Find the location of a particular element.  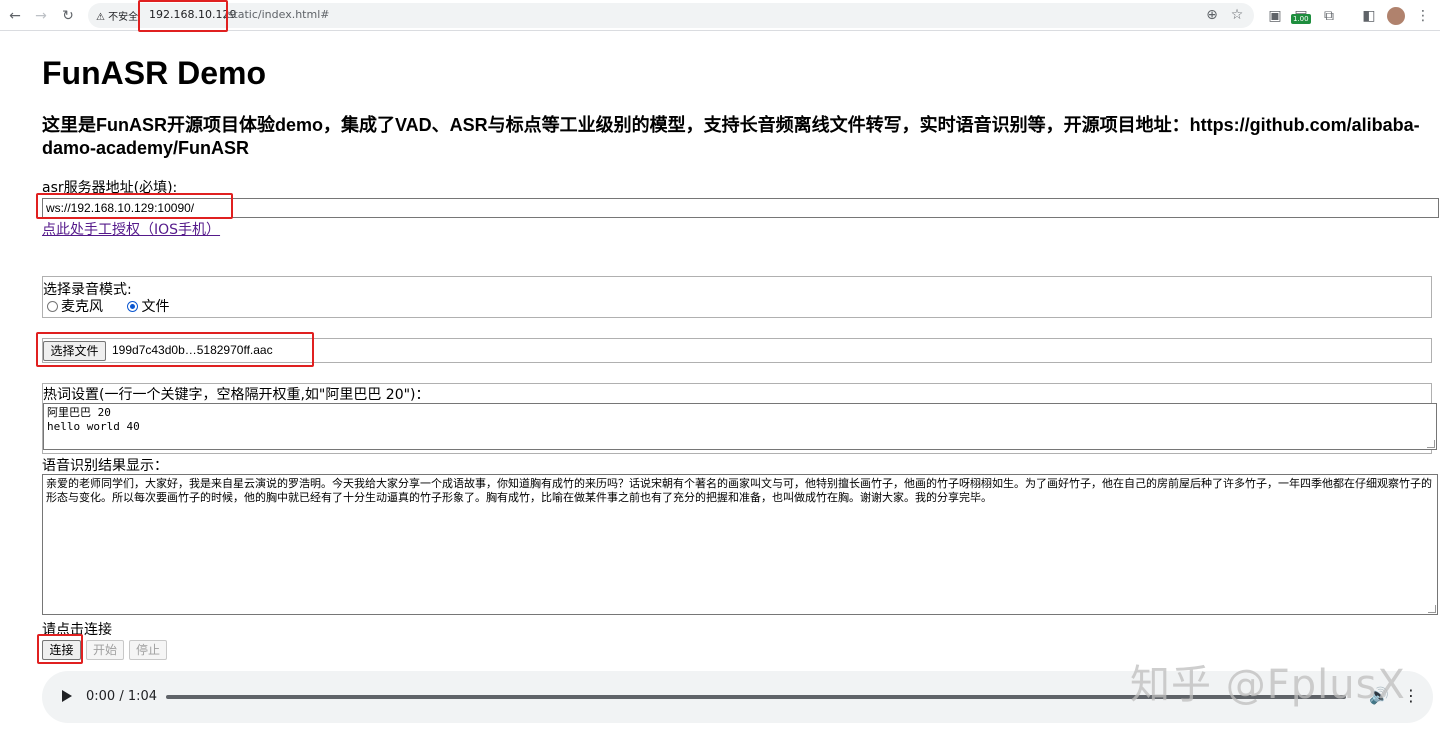

bookmark-star-icon: ☆ is located at coordinates (1237, 15).